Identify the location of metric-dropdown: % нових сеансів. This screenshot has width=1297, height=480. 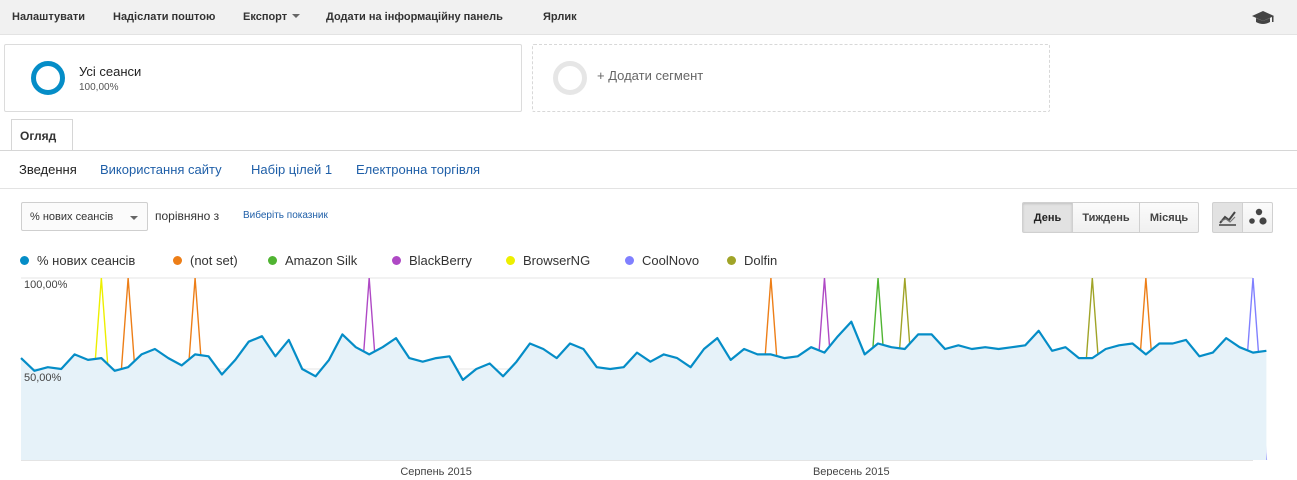
(84, 216).